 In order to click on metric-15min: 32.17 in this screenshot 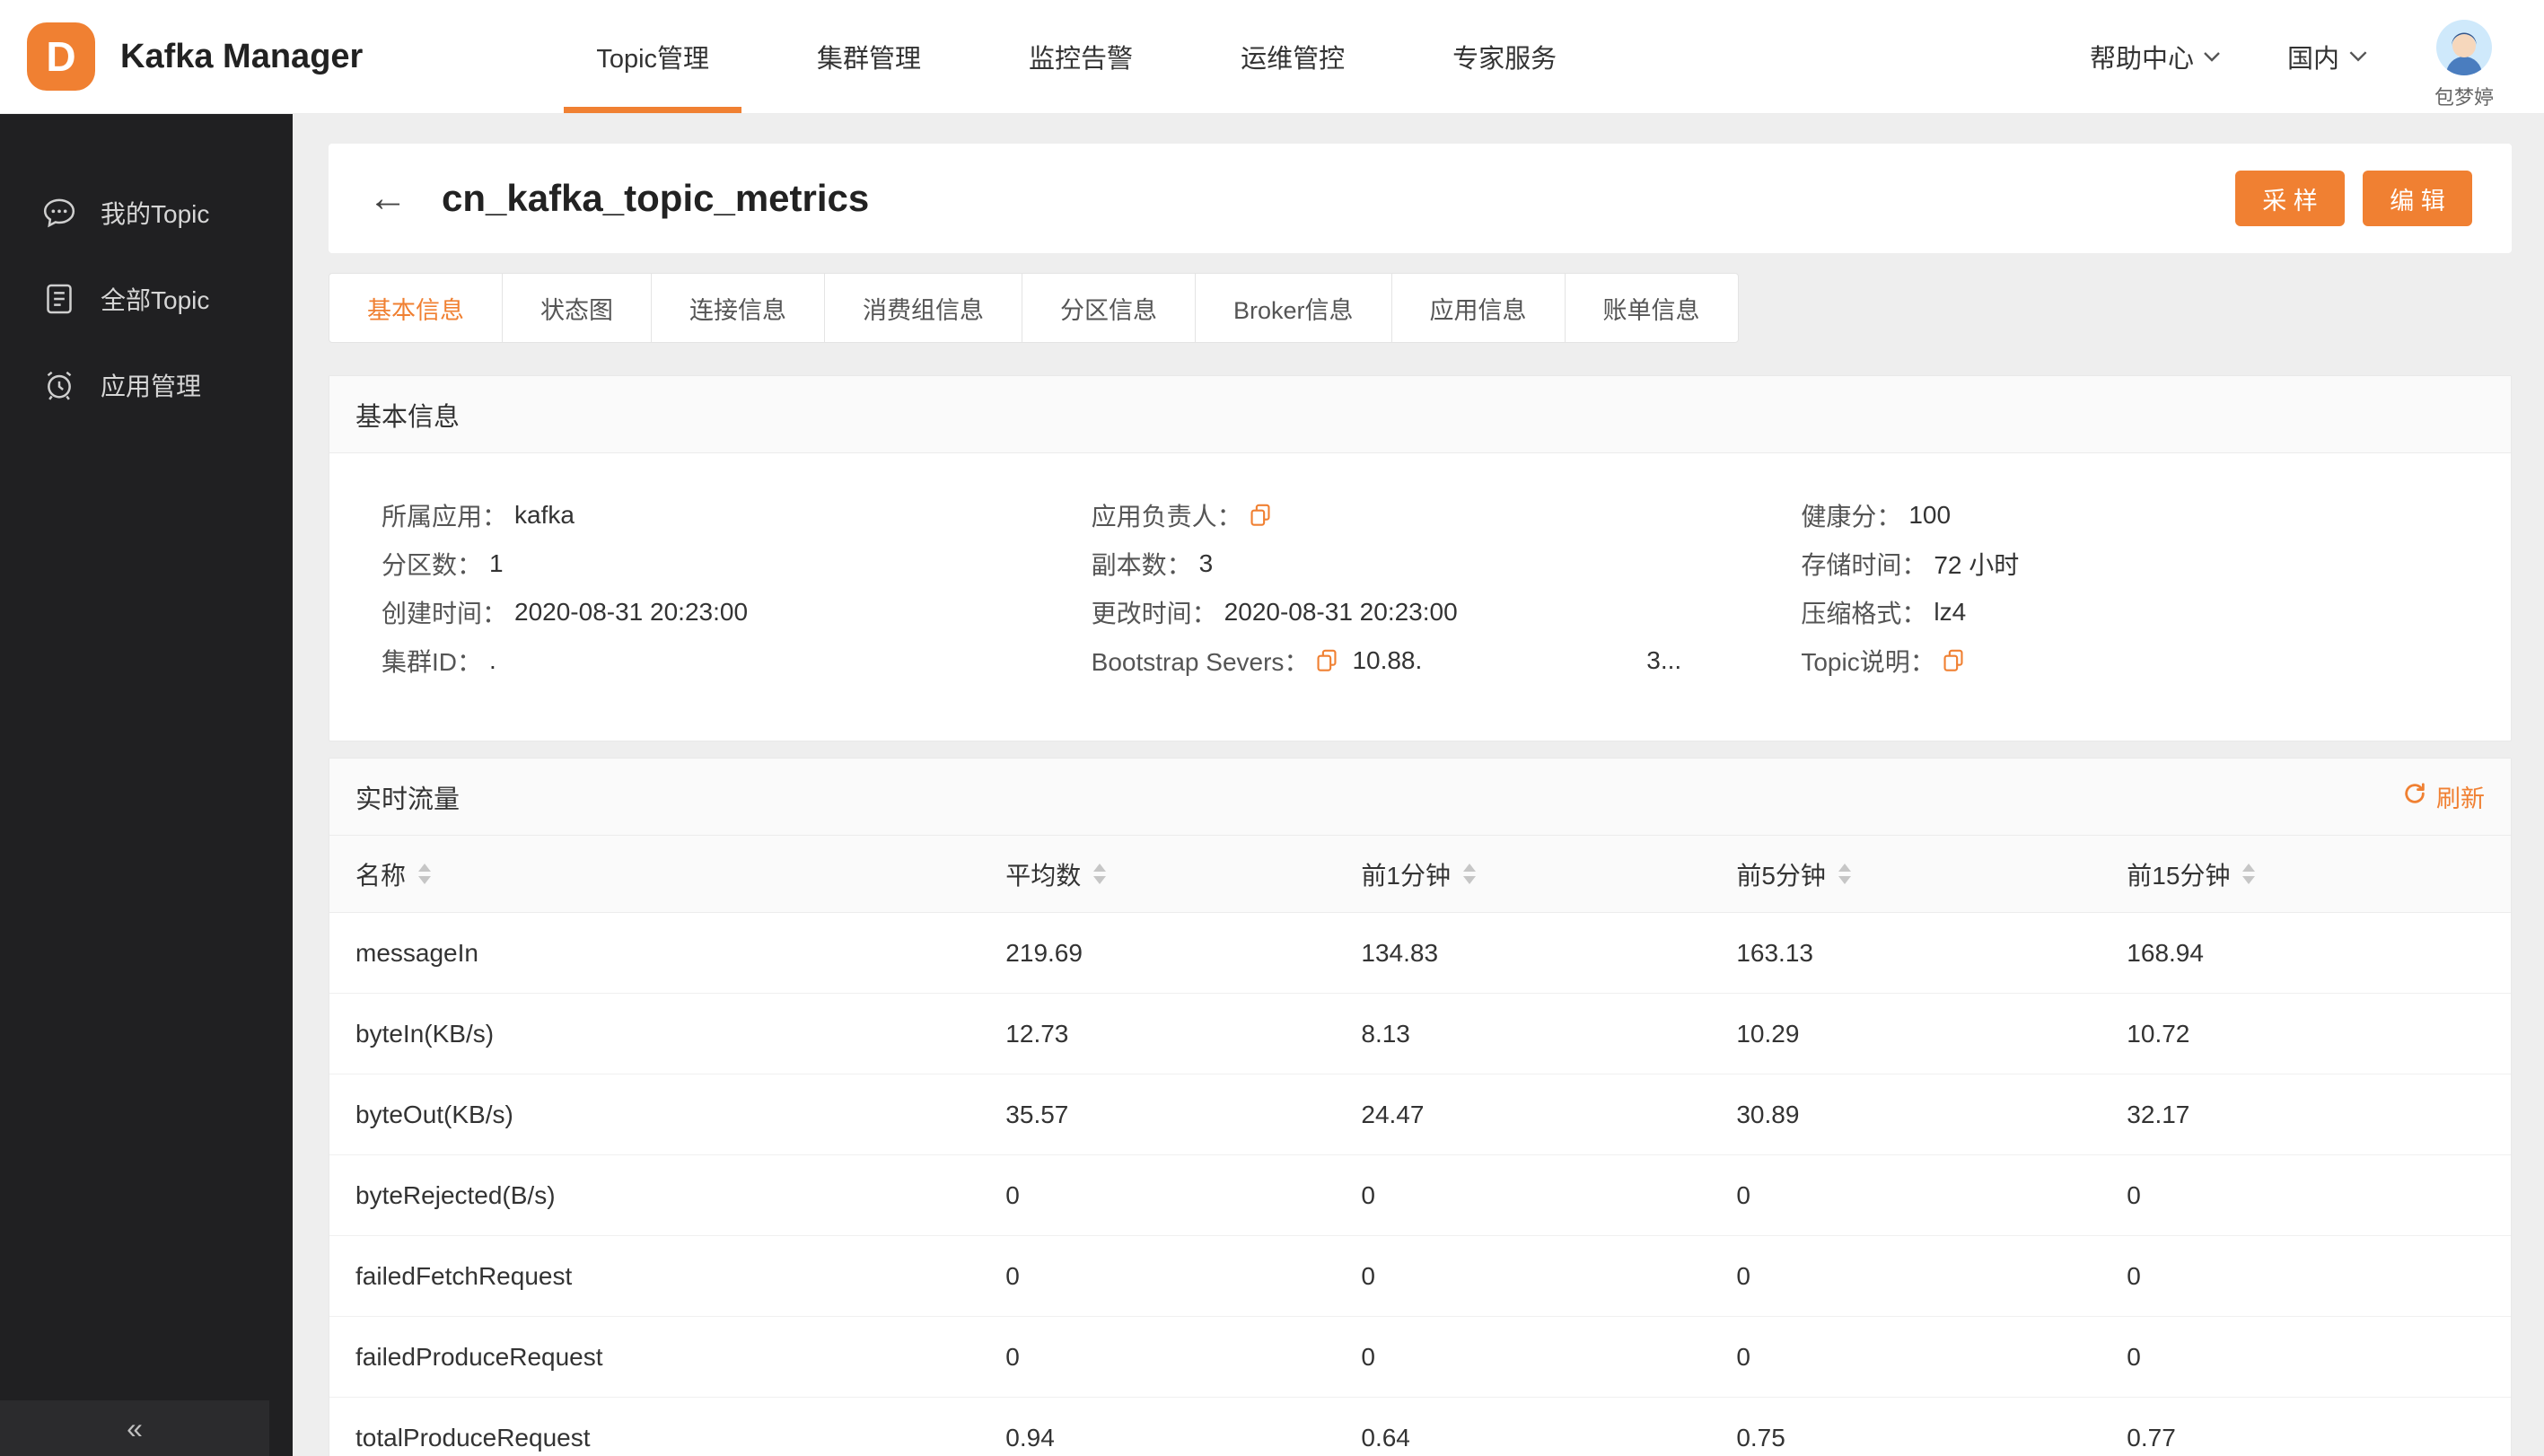, I will do `click(2158, 1114)`.